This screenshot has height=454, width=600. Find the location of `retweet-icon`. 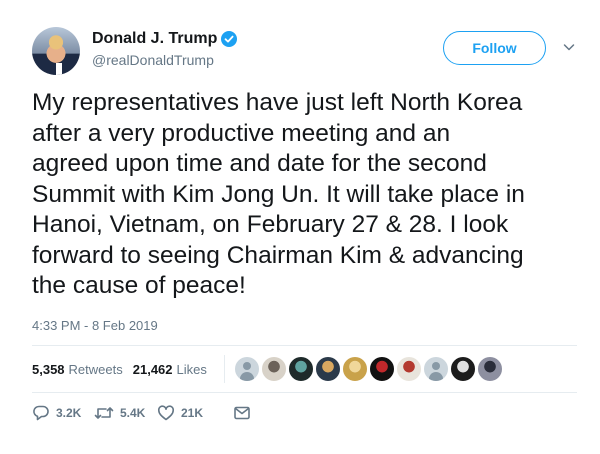

retweet-icon is located at coordinates (104, 413).